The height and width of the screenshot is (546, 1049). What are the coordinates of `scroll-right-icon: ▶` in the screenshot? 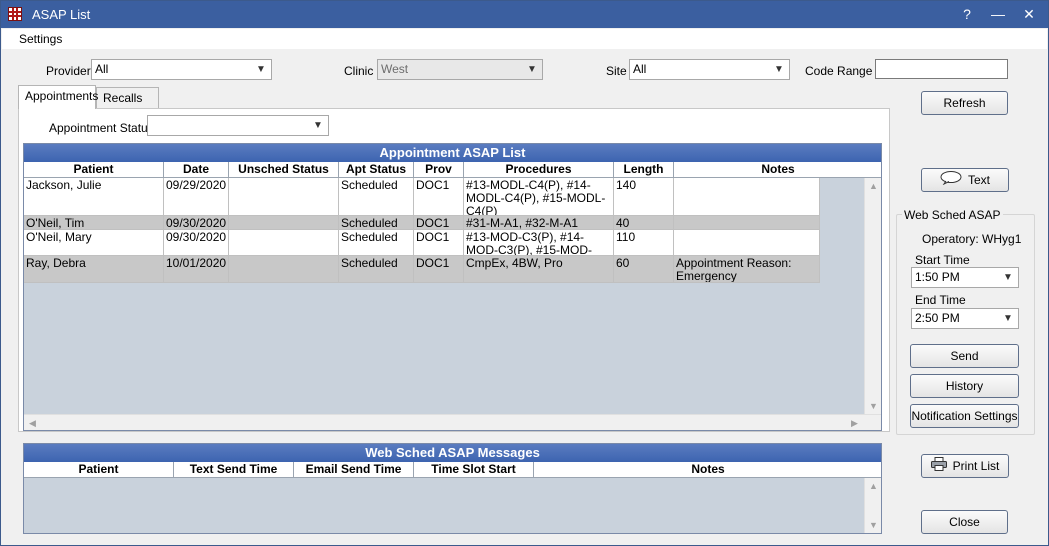 It's located at (854, 422).